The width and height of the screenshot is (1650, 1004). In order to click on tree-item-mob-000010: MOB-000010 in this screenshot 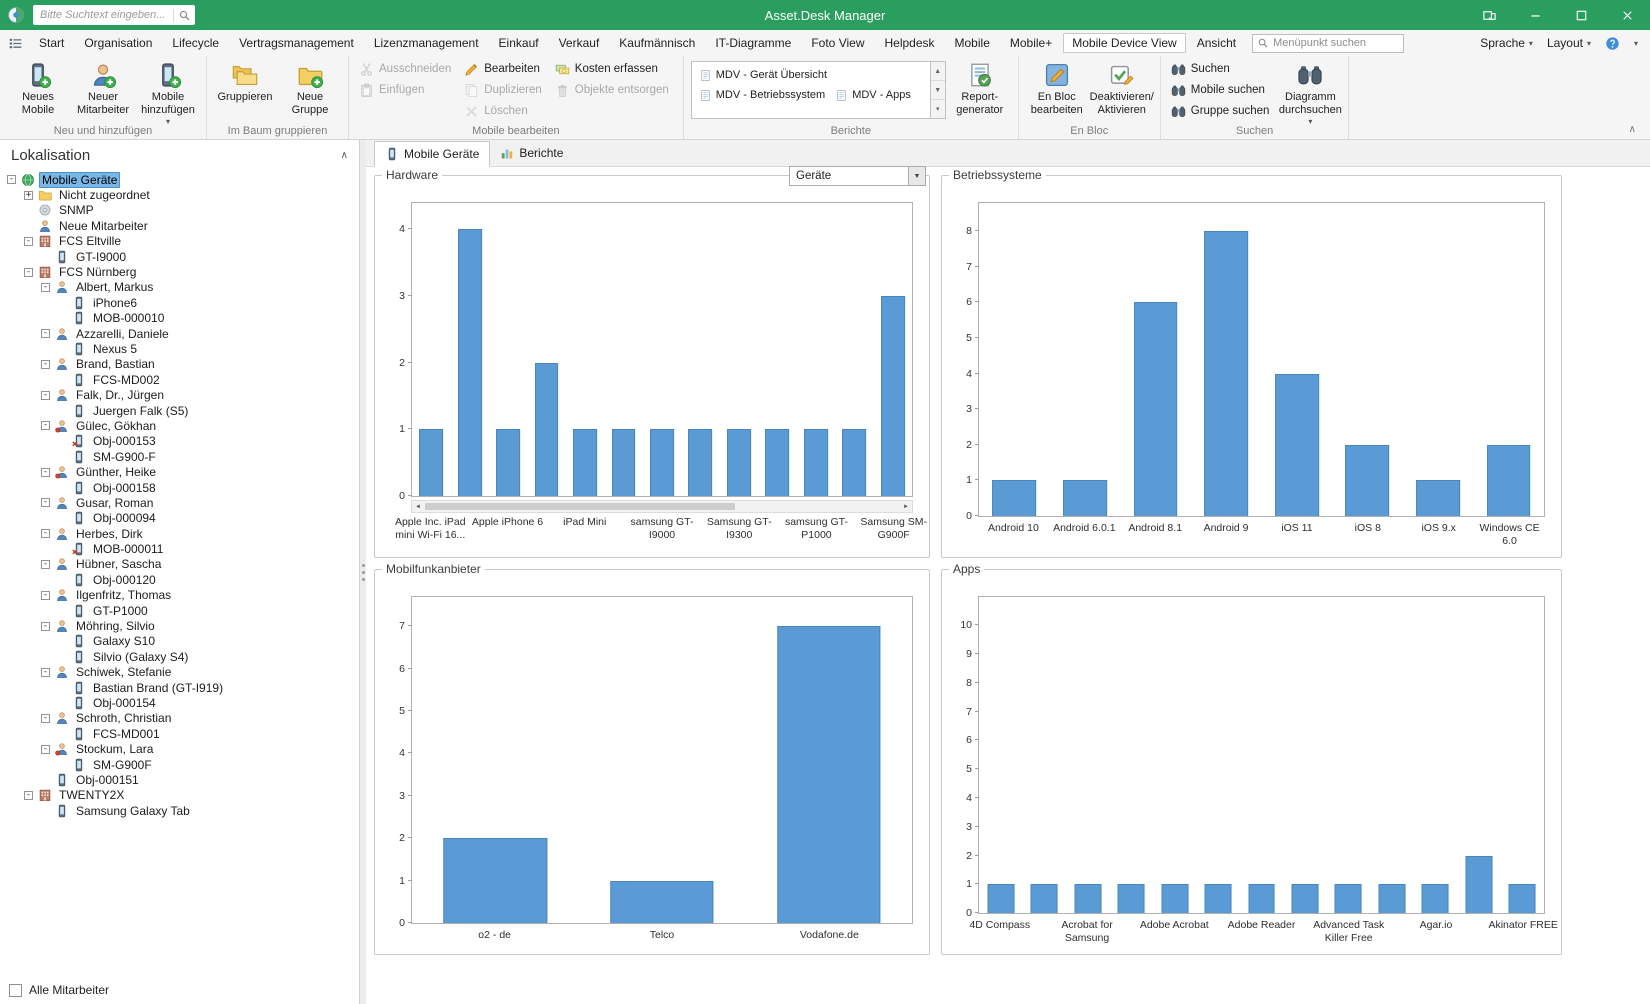, I will do `click(183, 318)`.